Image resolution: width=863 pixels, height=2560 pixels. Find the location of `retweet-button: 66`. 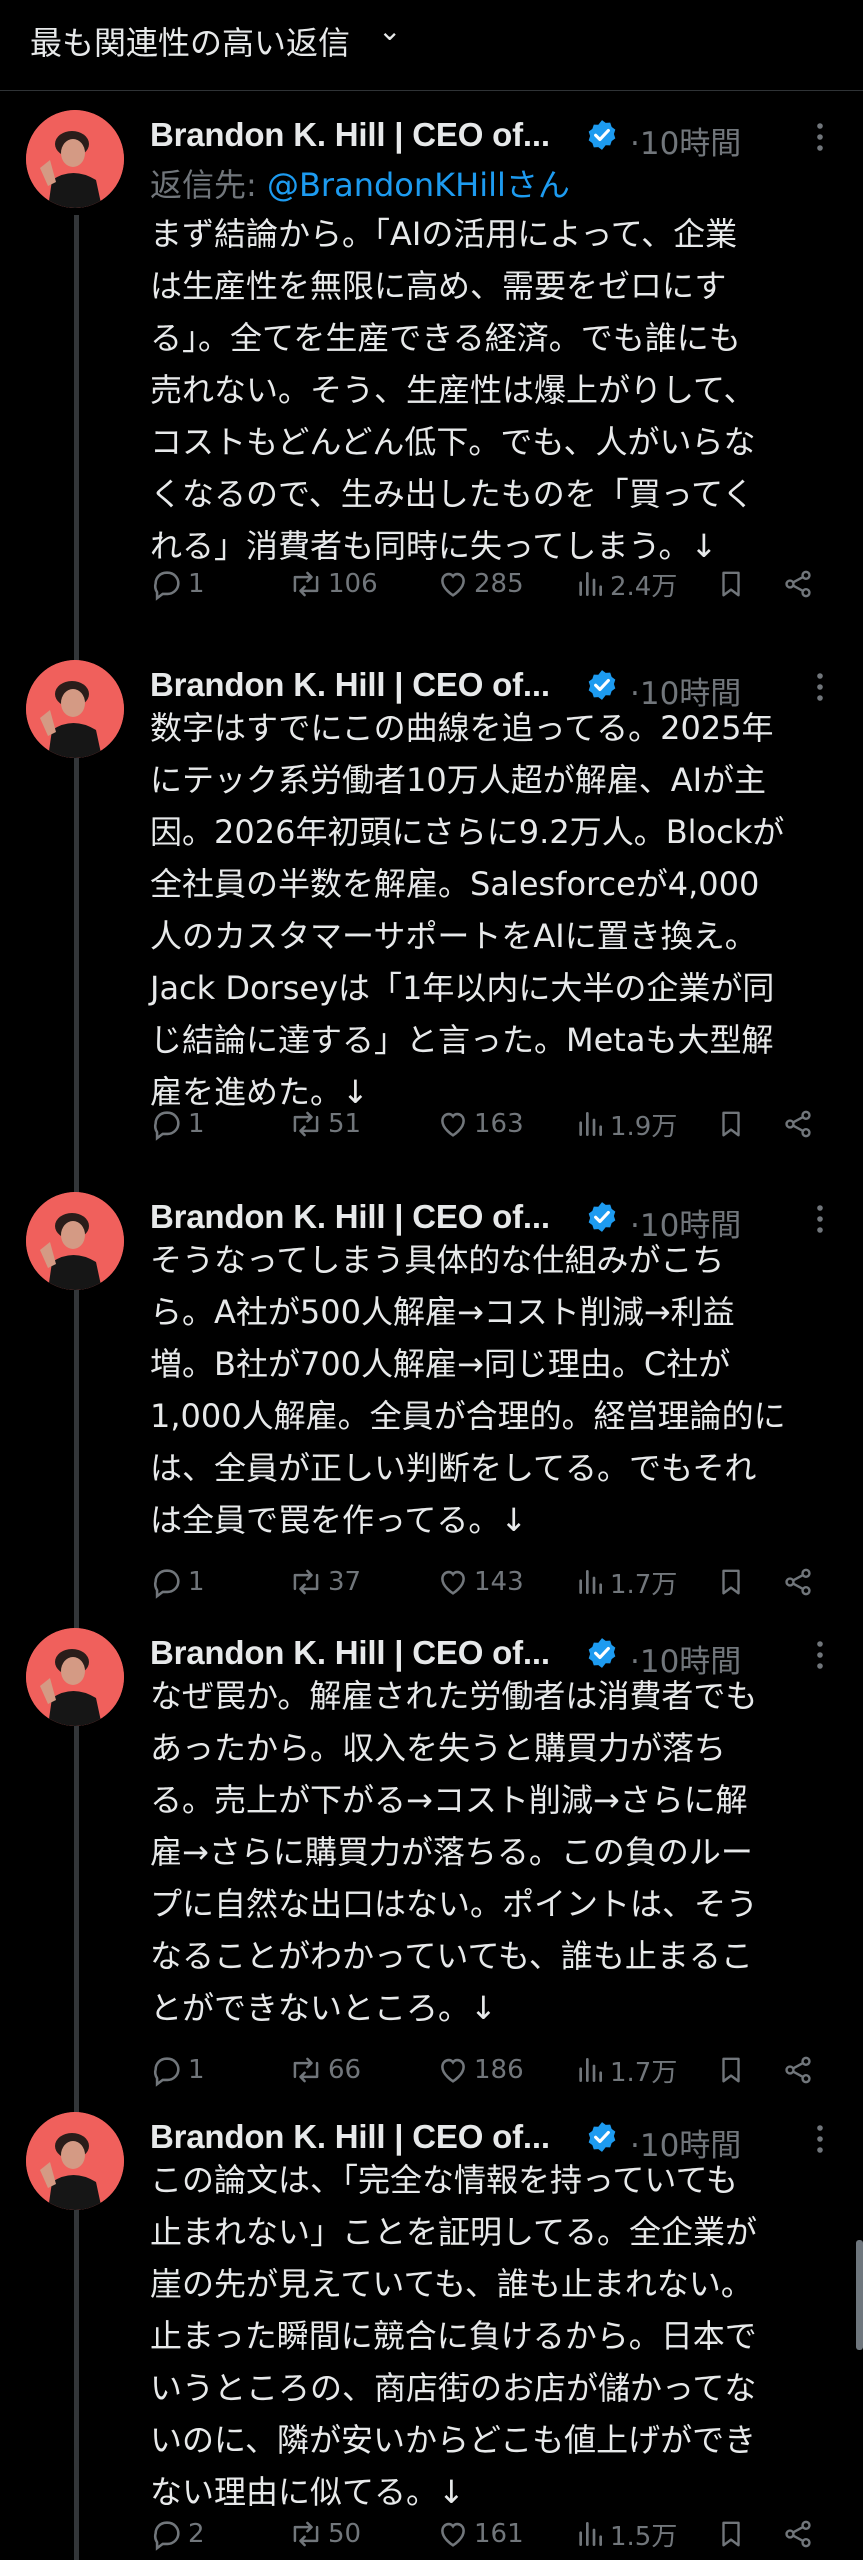

retweet-button: 66 is located at coordinates (324, 2070).